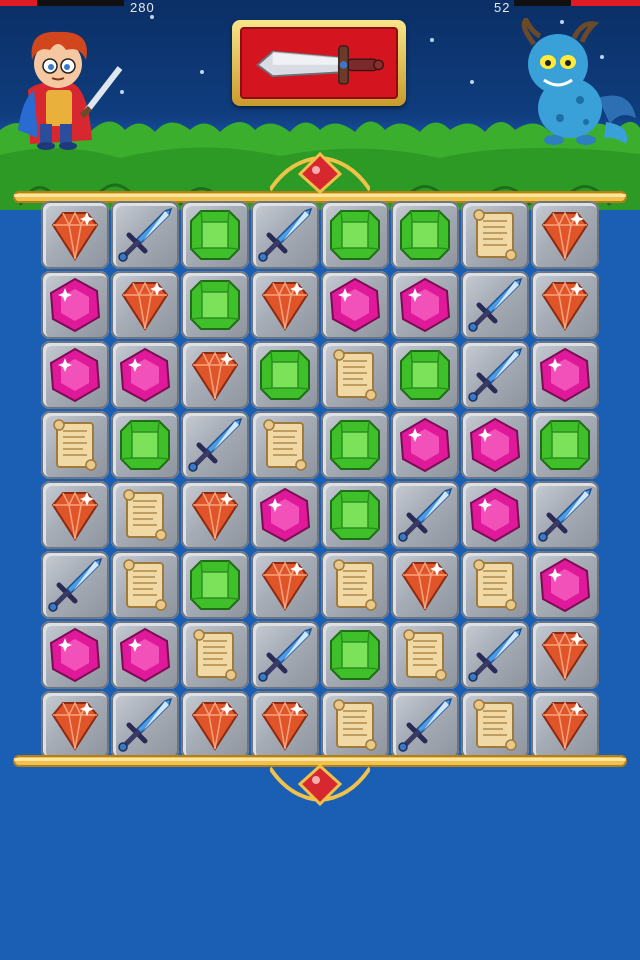 The height and width of the screenshot is (960, 640). What do you see at coordinates (472, 82) in the screenshot?
I see `star` at bounding box center [472, 82].